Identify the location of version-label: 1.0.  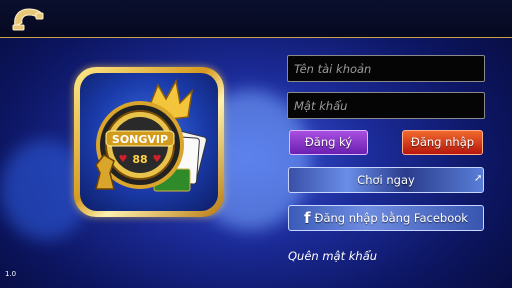
(11, 274).